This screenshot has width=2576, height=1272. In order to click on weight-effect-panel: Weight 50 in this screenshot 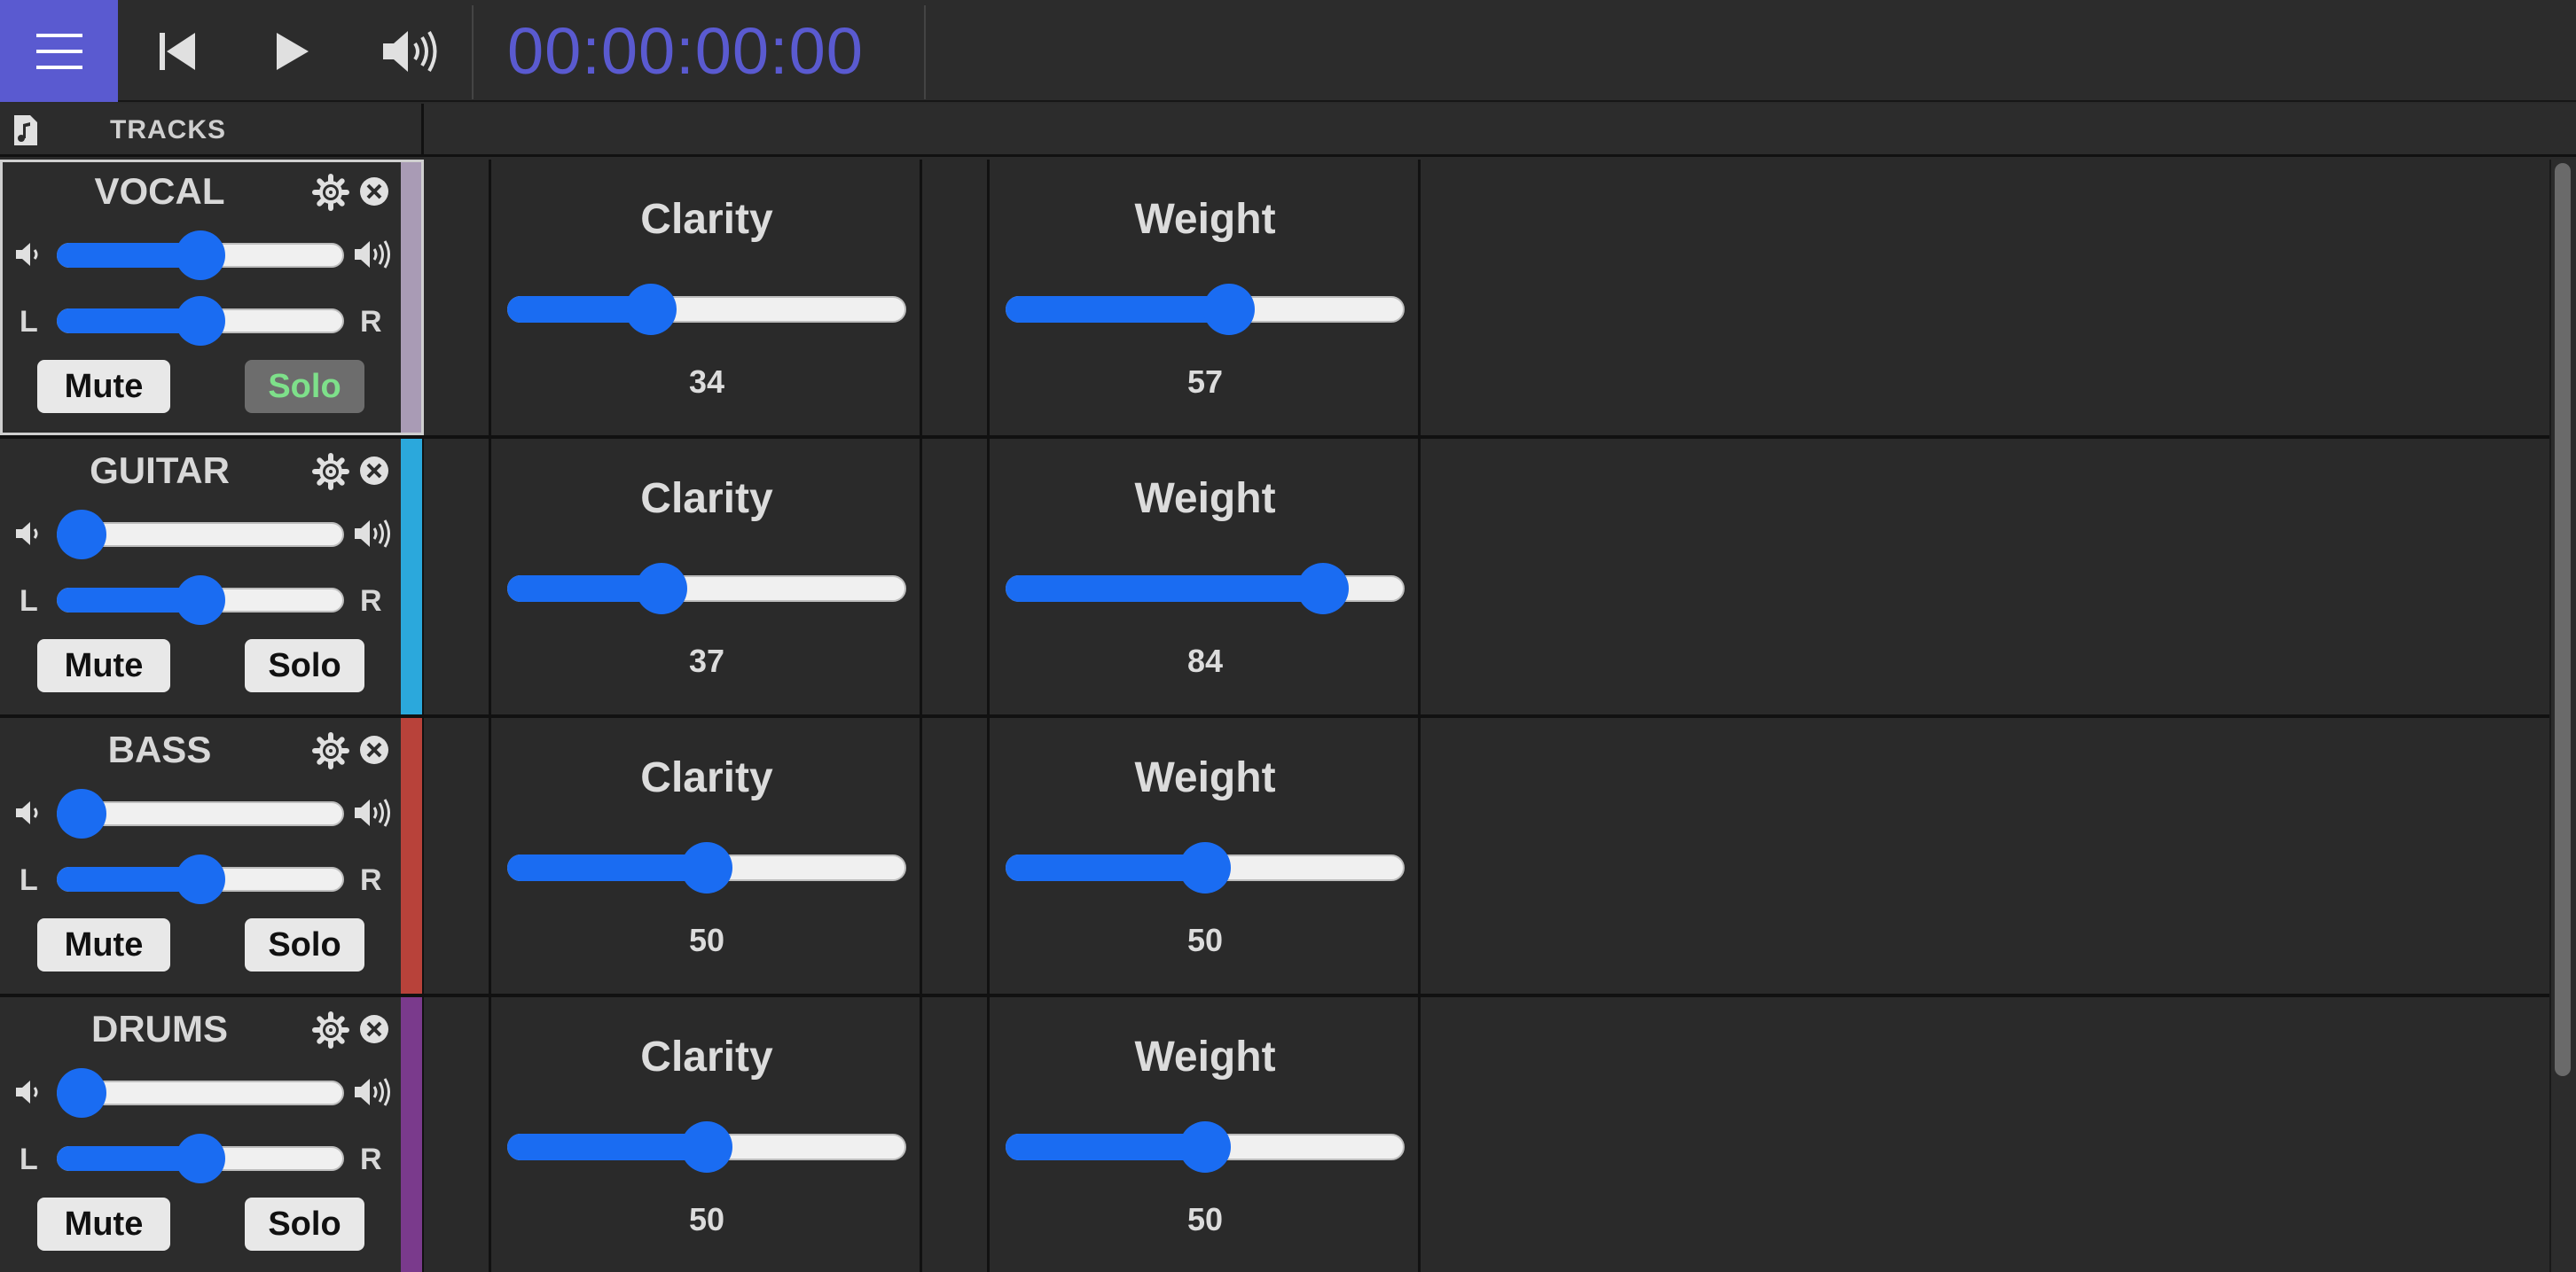, I will do `click(1205, 856)`.